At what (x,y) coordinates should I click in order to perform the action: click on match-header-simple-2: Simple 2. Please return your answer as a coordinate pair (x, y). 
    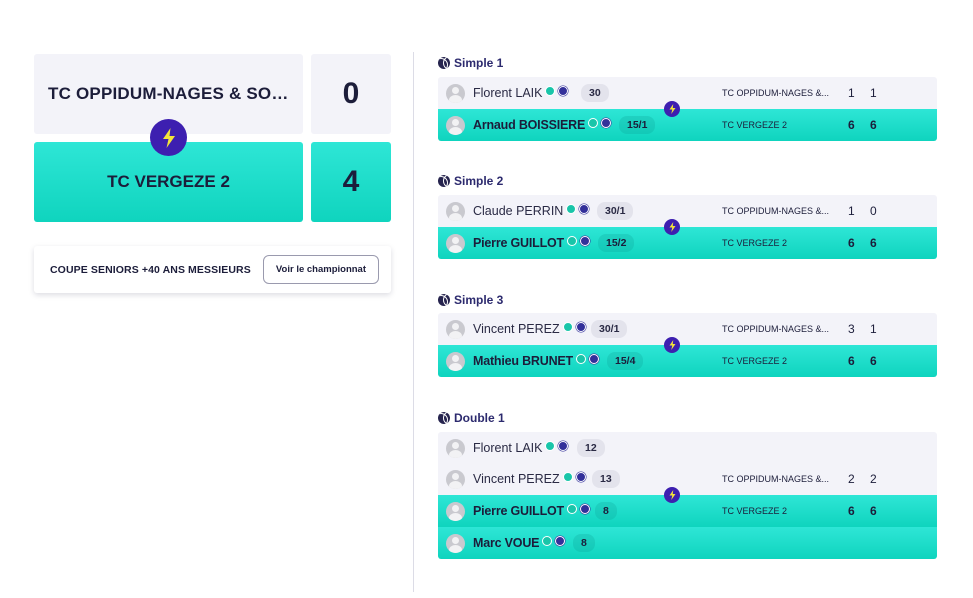
    Looking at the image, I should click on (470, 181).